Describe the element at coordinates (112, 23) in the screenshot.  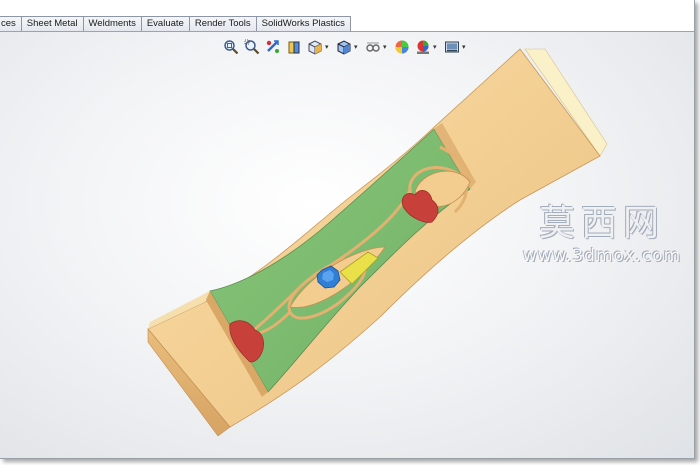
I see `tab-weldments: Weldments` at that location.